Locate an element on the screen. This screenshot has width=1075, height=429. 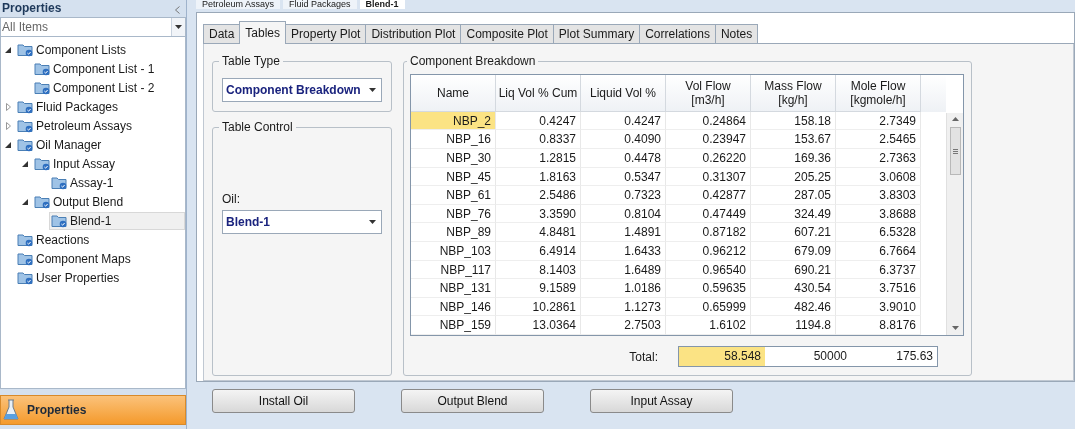
table-cell: 679.09 is located at coordinates (793, 251).